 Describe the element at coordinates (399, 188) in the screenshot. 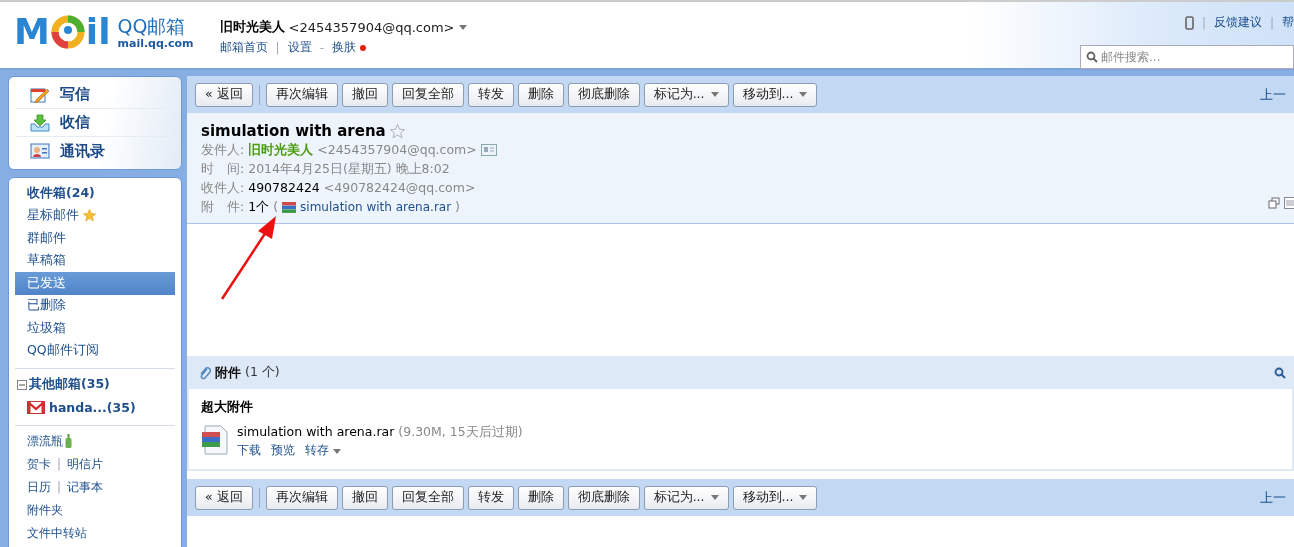

I see `recipient-address: <490782424@qq.com>` at that location.